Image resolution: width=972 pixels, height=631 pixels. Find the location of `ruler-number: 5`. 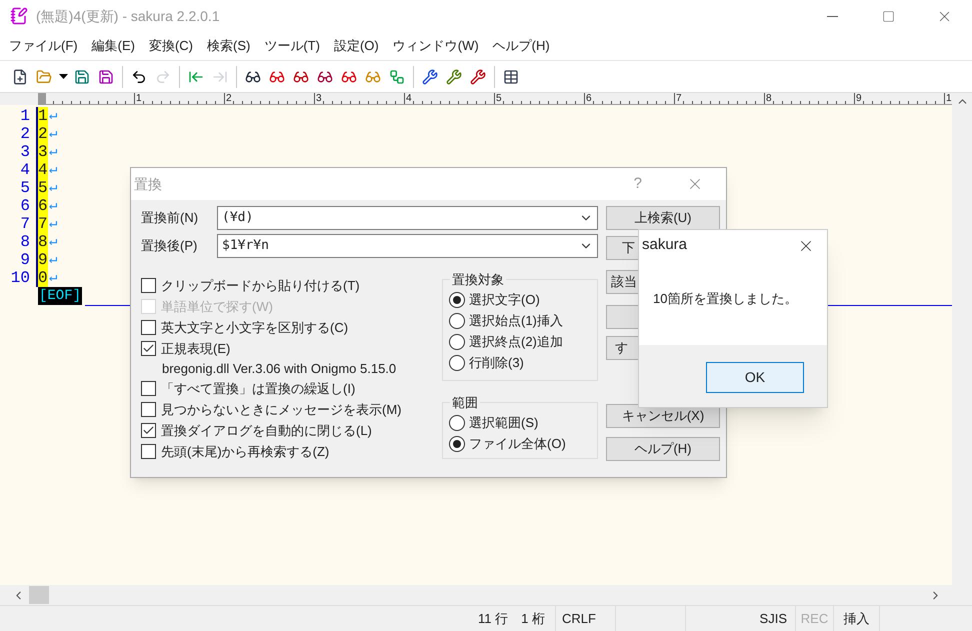

ruler-number: 5 is located at coordinates (498, 98).